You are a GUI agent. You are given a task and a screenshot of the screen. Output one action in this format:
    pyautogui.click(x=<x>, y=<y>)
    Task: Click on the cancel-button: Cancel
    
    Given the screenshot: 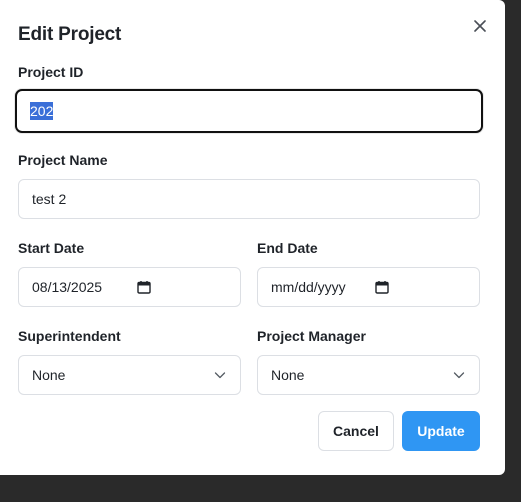 What is the action you would take?
    pyautogui.click(x=356, y=431)
    